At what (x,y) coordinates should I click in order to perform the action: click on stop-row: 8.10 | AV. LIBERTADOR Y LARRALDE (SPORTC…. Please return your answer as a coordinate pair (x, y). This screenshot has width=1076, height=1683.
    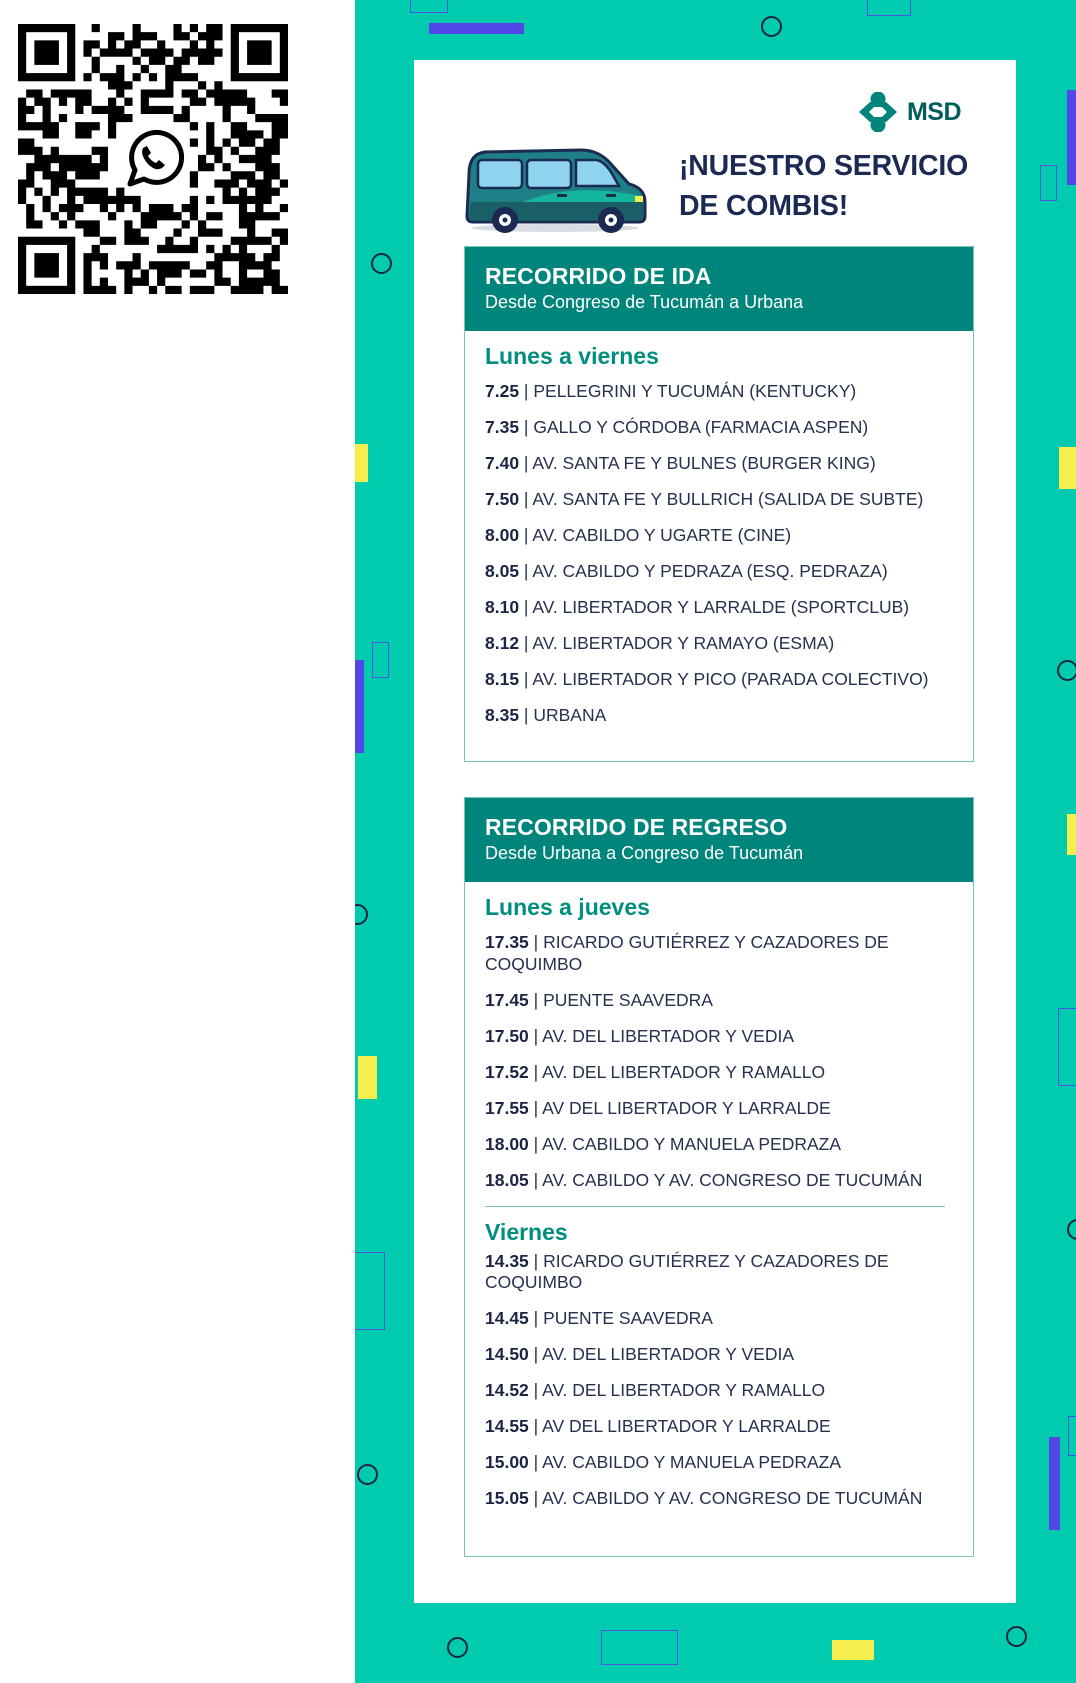
    Looking at the image, I should click on (719, 608).